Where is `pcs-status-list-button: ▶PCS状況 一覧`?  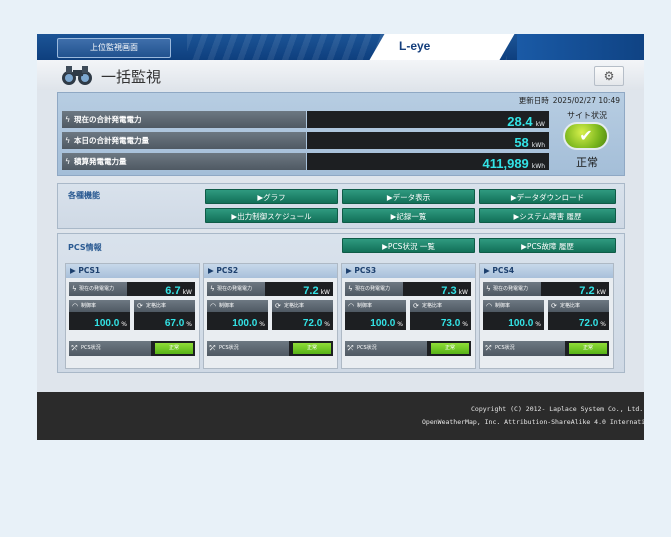
pcs-status-list-button: ▶PCS状況 一覧 is located at coordinates (408, 245).